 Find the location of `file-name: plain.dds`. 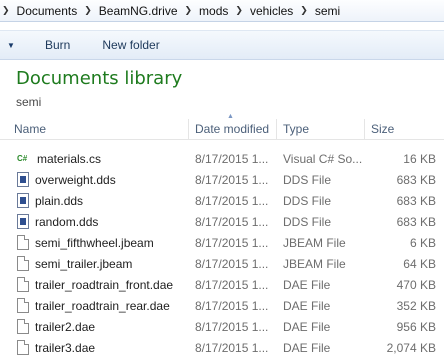

file-name: plain.dds is located at coordinates (59, 200).